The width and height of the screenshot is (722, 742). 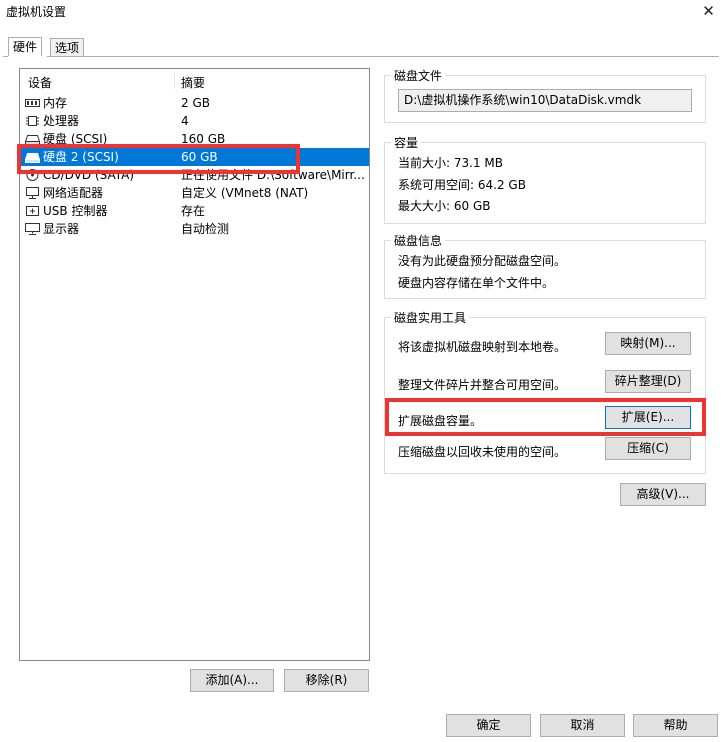 I want to click on device-summary: 存在, so click(x=193, y=211).